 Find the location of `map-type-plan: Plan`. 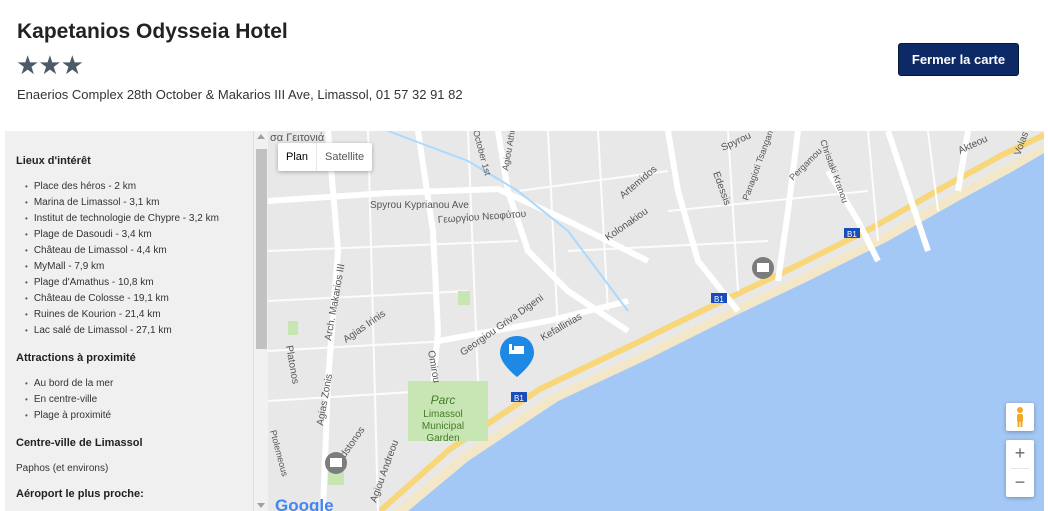

map-type-plan: Plan is located at coordinates (298, 157).